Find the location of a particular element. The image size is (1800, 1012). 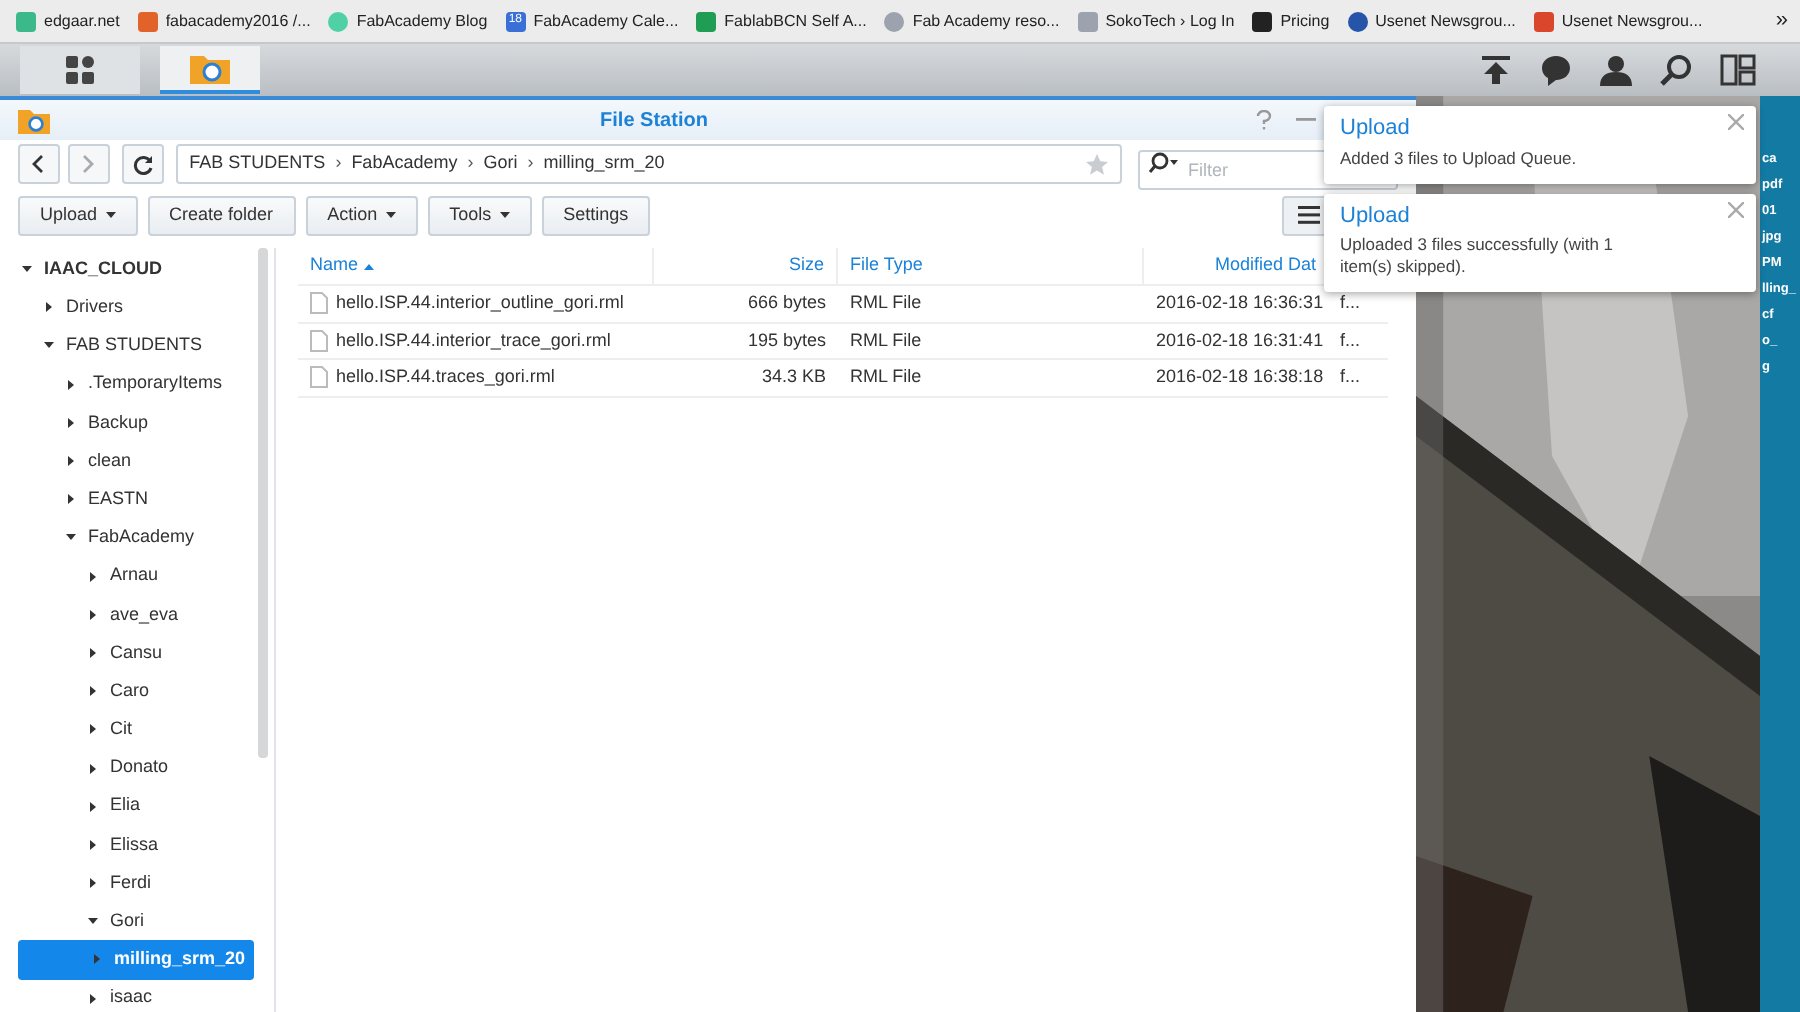

scrollbar is located at coordinates (263, 503).